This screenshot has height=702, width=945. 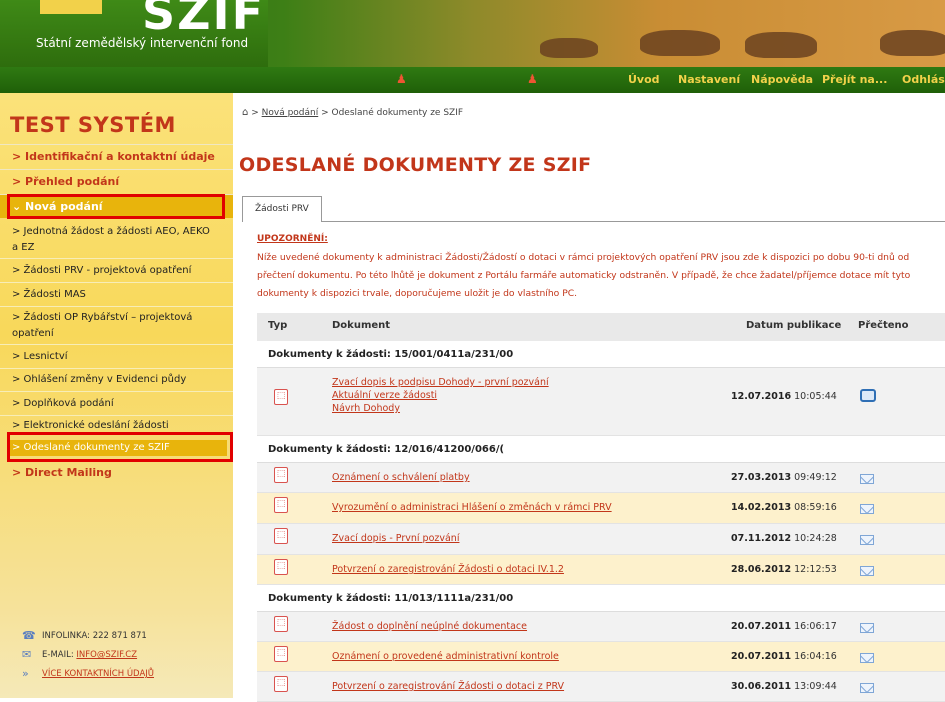 I want to click on contact-email: ✉ E-MAIL: INFO@SZIF.CZ, so click(x=80, y=654).